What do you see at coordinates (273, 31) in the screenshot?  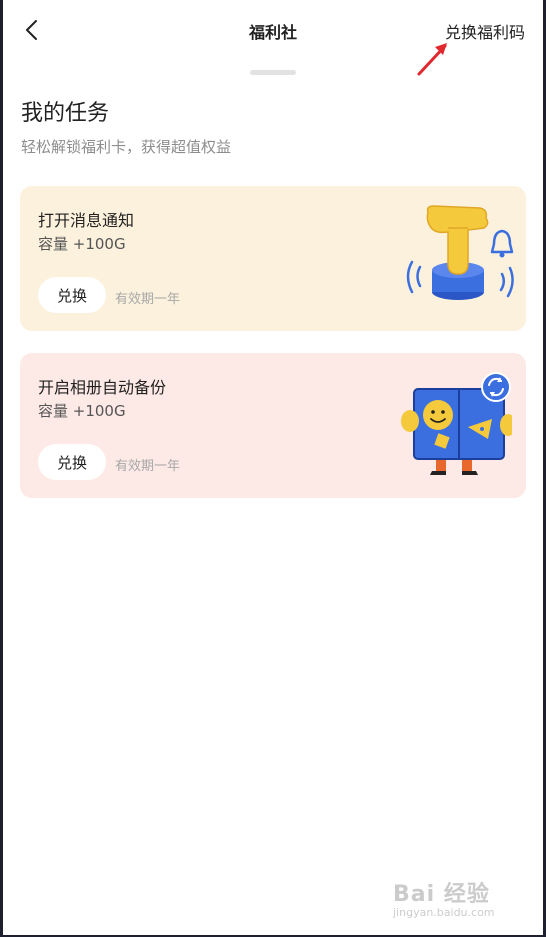 I see `top-bar: 福利社 兑换福利码` at bounding box center [273, 31].